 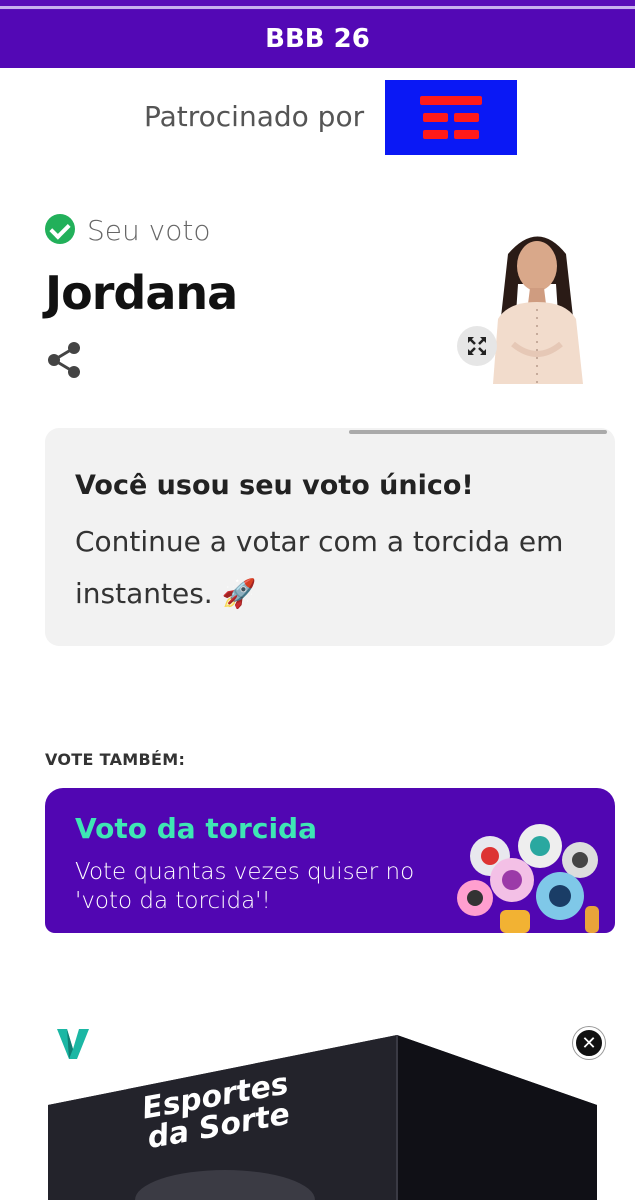 I want to click on candidate-name: Jordana, so click(x=141, y=293).